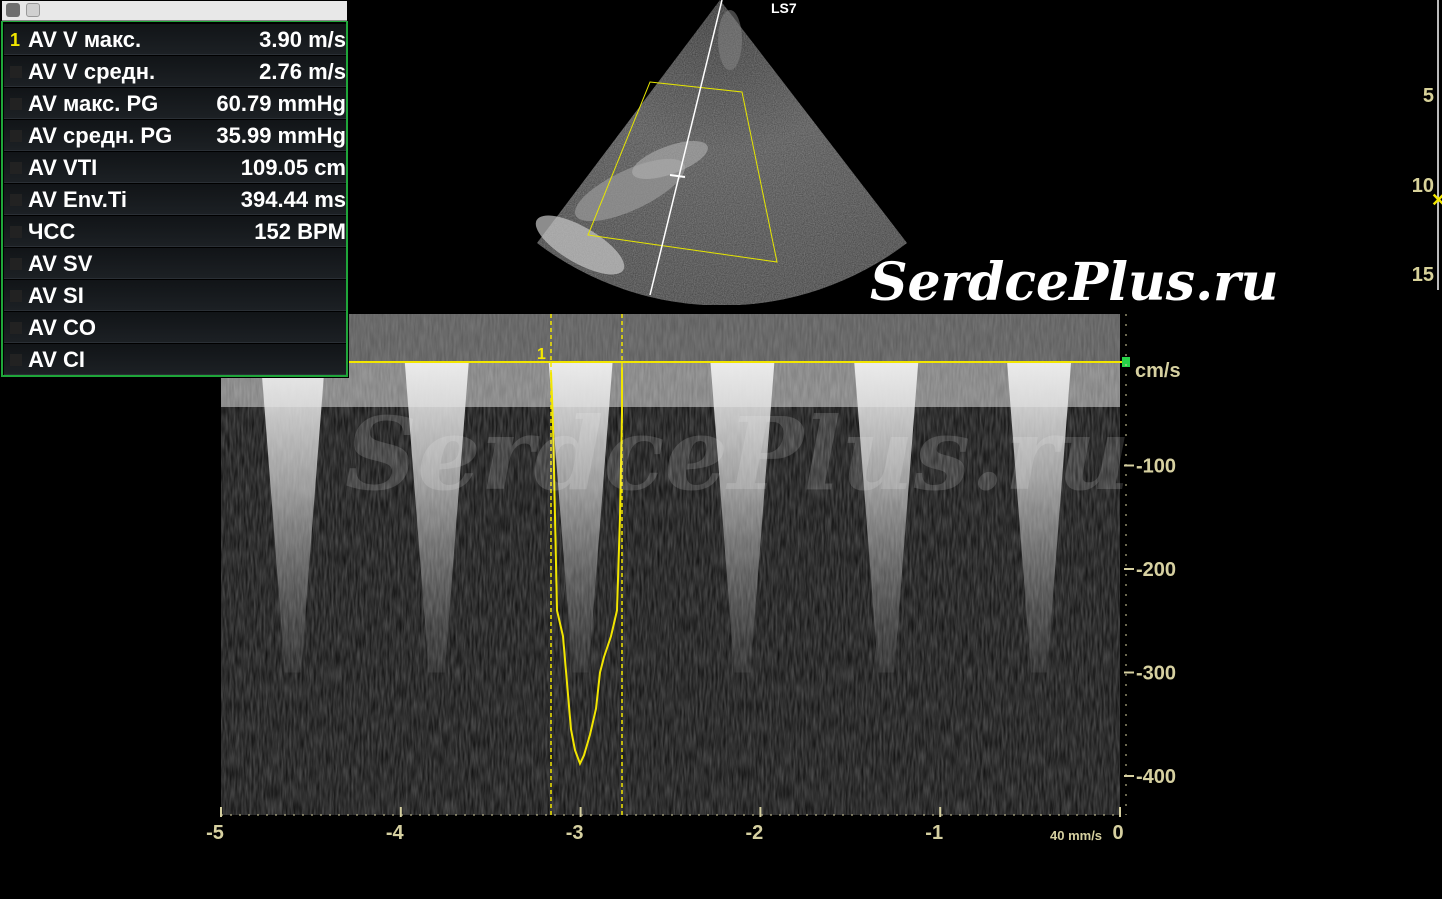  Describe the element at coordinates (93, 103) in the screenshot. I see `measurement-label: AV макс. PG` at that location.